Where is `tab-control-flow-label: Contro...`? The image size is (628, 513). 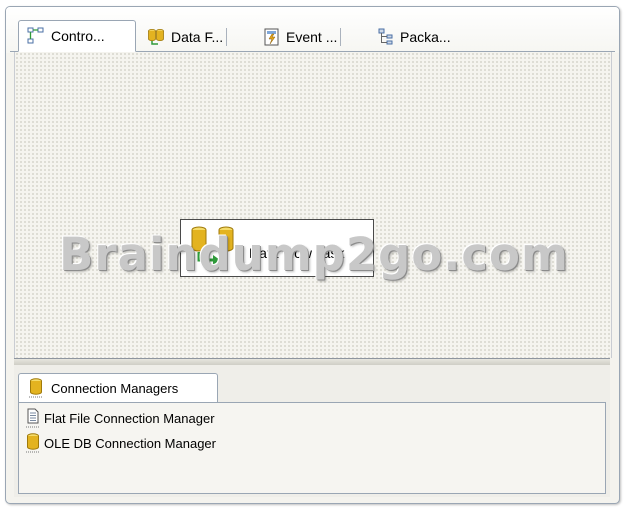 tab-control-flow-label: Contro... is located at coordinates (78, 36).